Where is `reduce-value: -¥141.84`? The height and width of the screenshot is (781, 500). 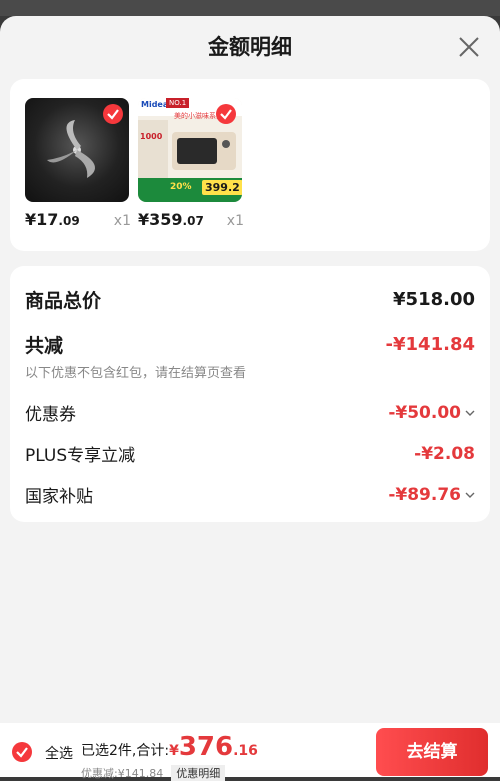 reduce-value: -¥141.84 is located at coordinates (430, 344).